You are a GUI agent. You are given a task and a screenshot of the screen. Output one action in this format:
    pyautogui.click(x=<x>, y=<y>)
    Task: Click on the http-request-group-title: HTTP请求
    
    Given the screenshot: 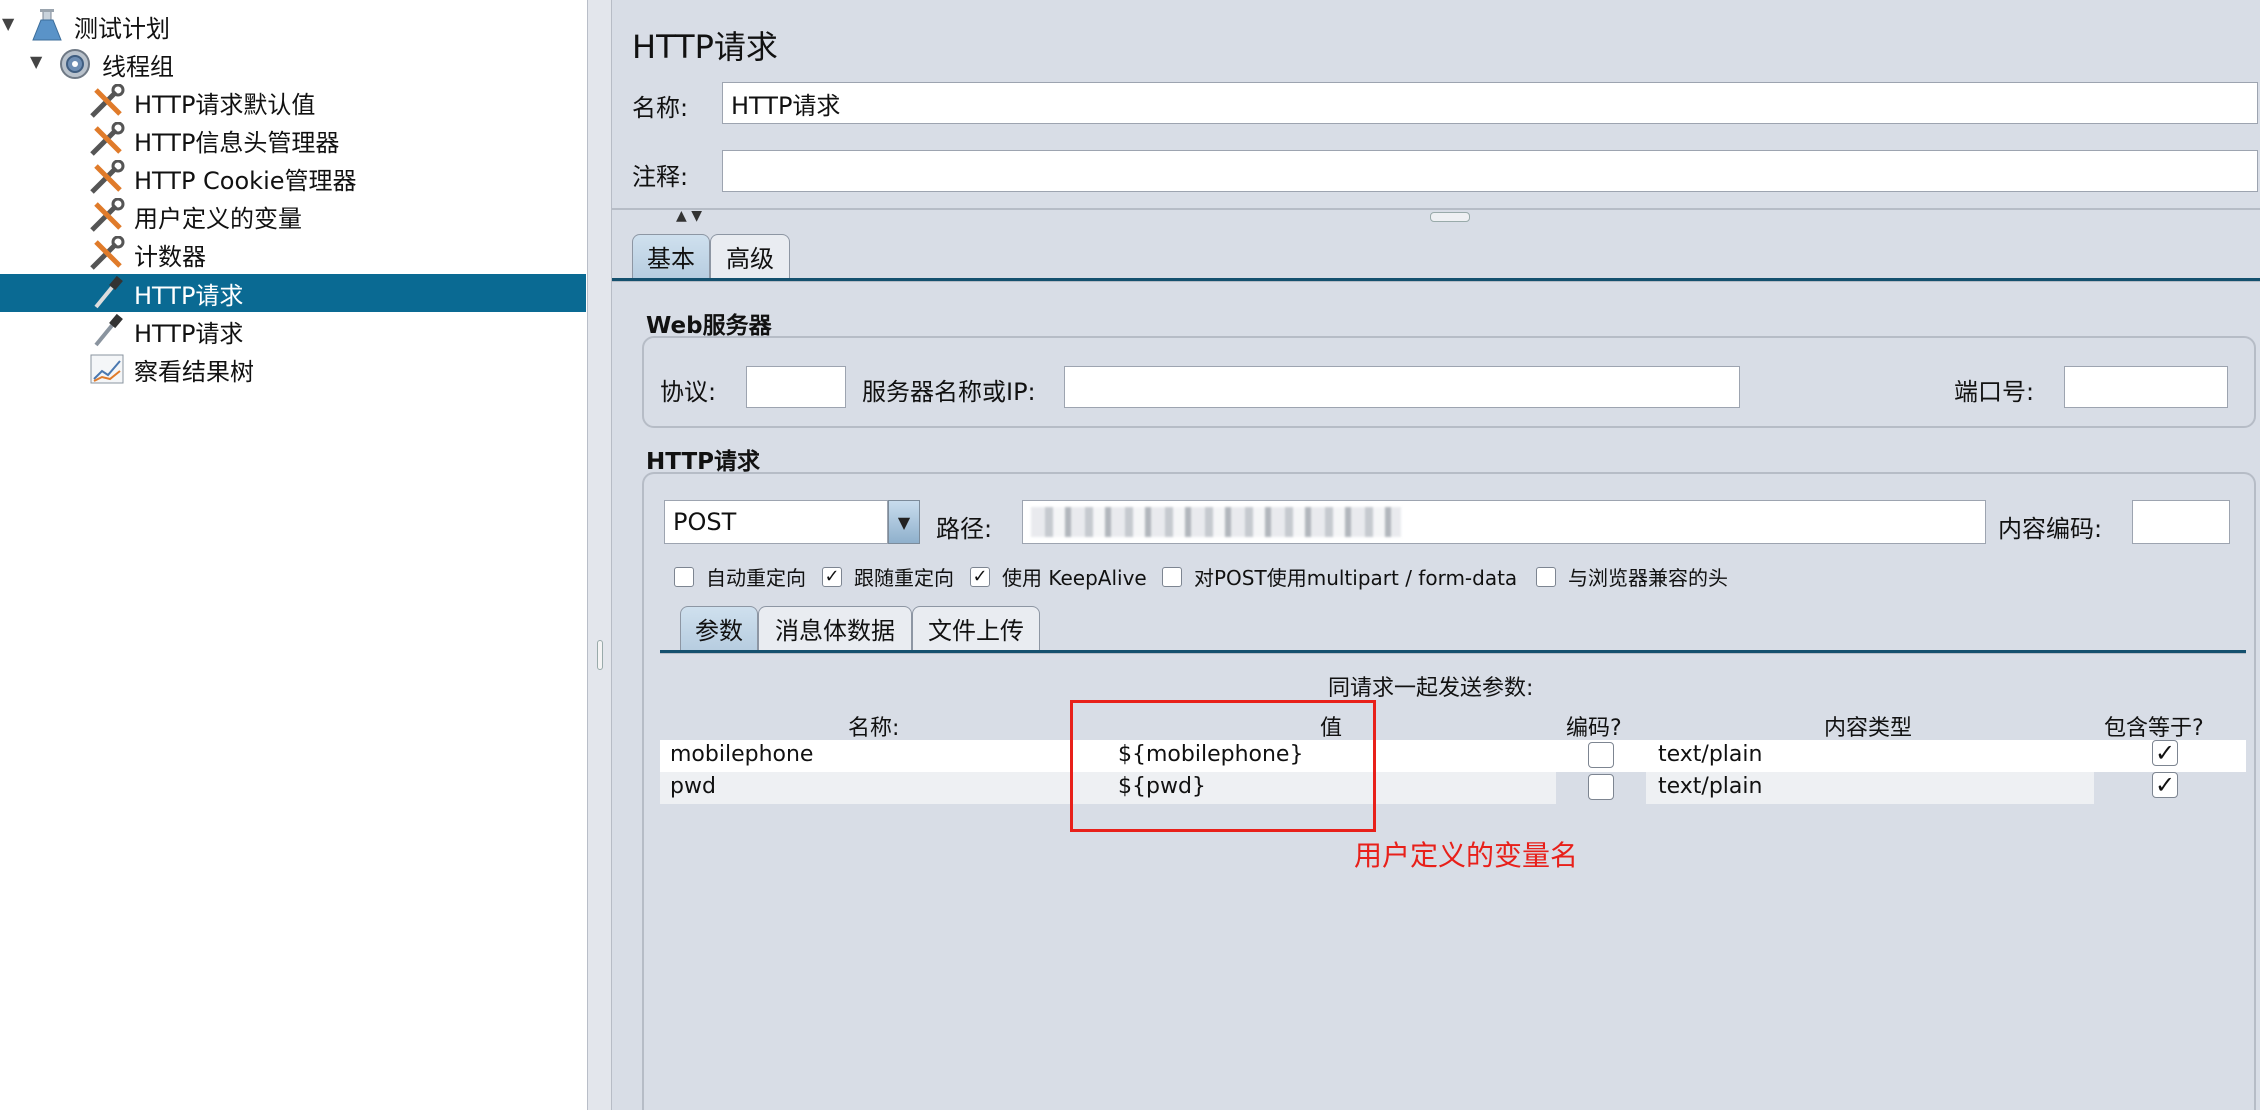 What is the action you would take?
    pyautogui.click(x=703, y=462)
    